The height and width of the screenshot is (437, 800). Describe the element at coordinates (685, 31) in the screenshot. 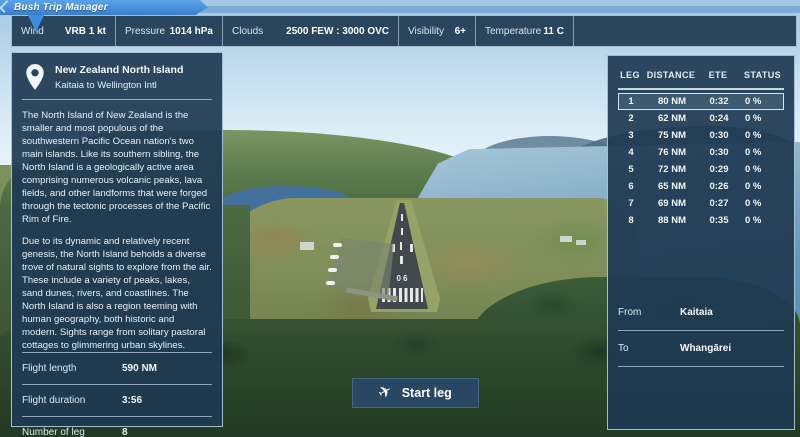

I see `weather-bar-filler` at that location.